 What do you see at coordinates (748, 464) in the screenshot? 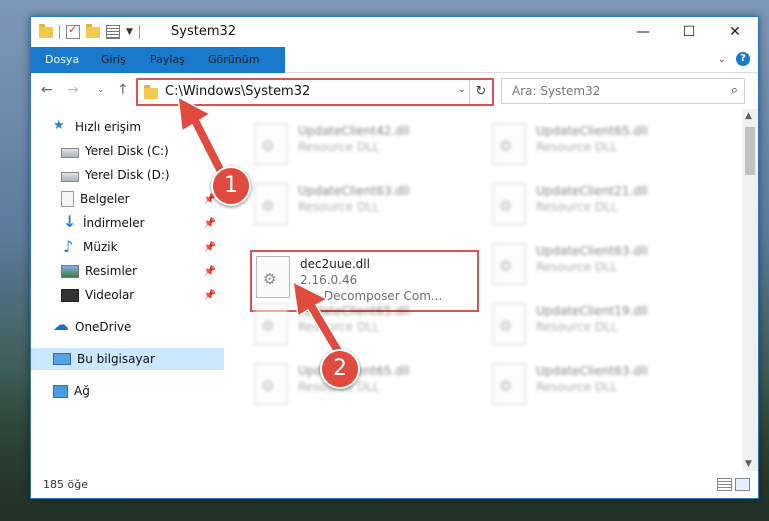
I see `scroll-down-icon: ▼` at bounding box center [748, 464].